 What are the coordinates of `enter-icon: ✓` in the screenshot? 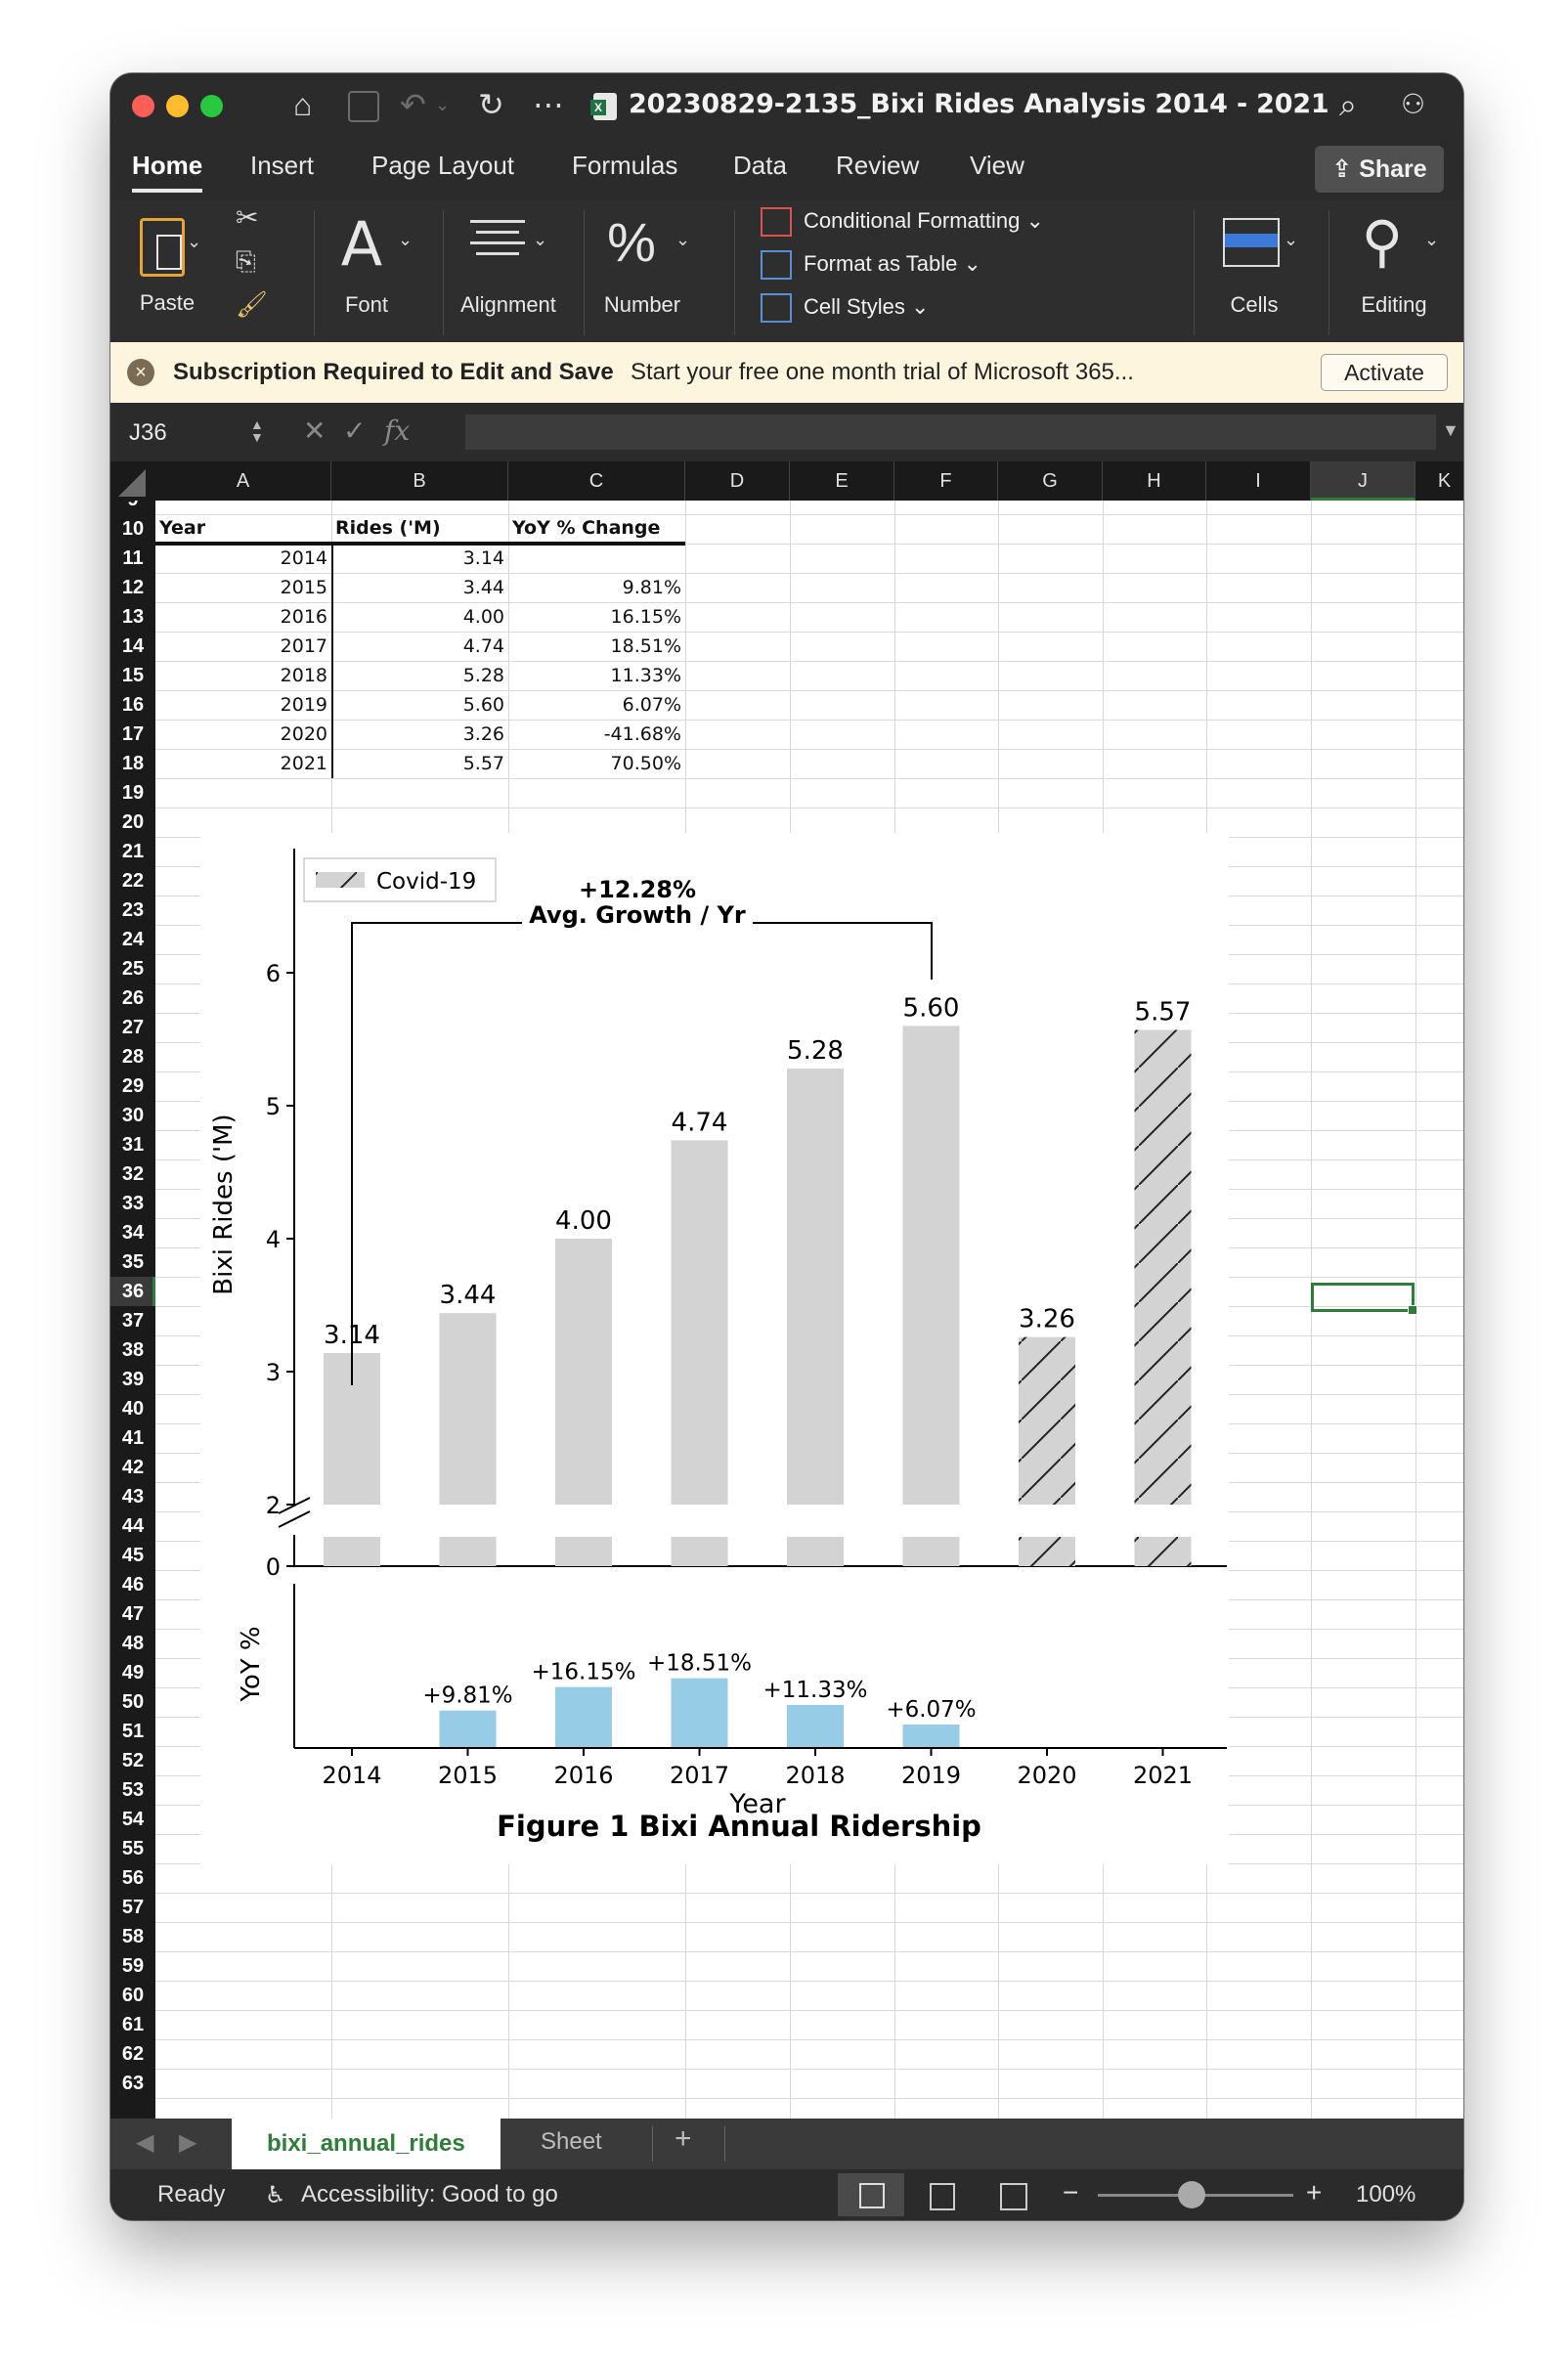 It's located at (354, 431).